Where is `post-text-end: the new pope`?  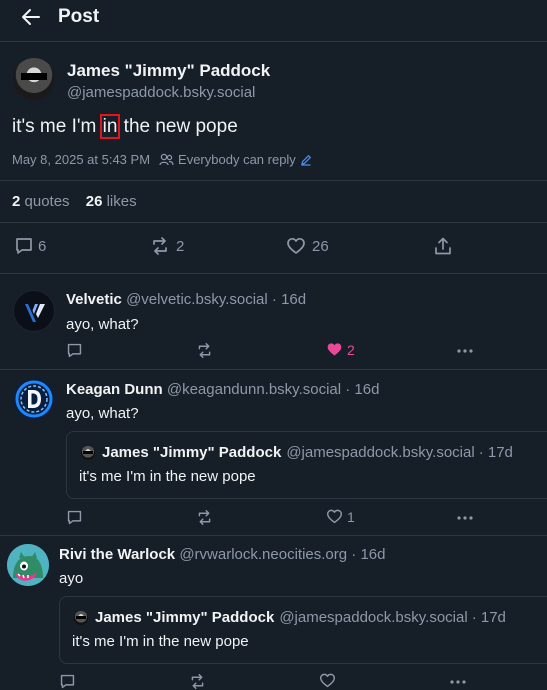 post-text-end: the new pope is located at coordinates (178, 126).